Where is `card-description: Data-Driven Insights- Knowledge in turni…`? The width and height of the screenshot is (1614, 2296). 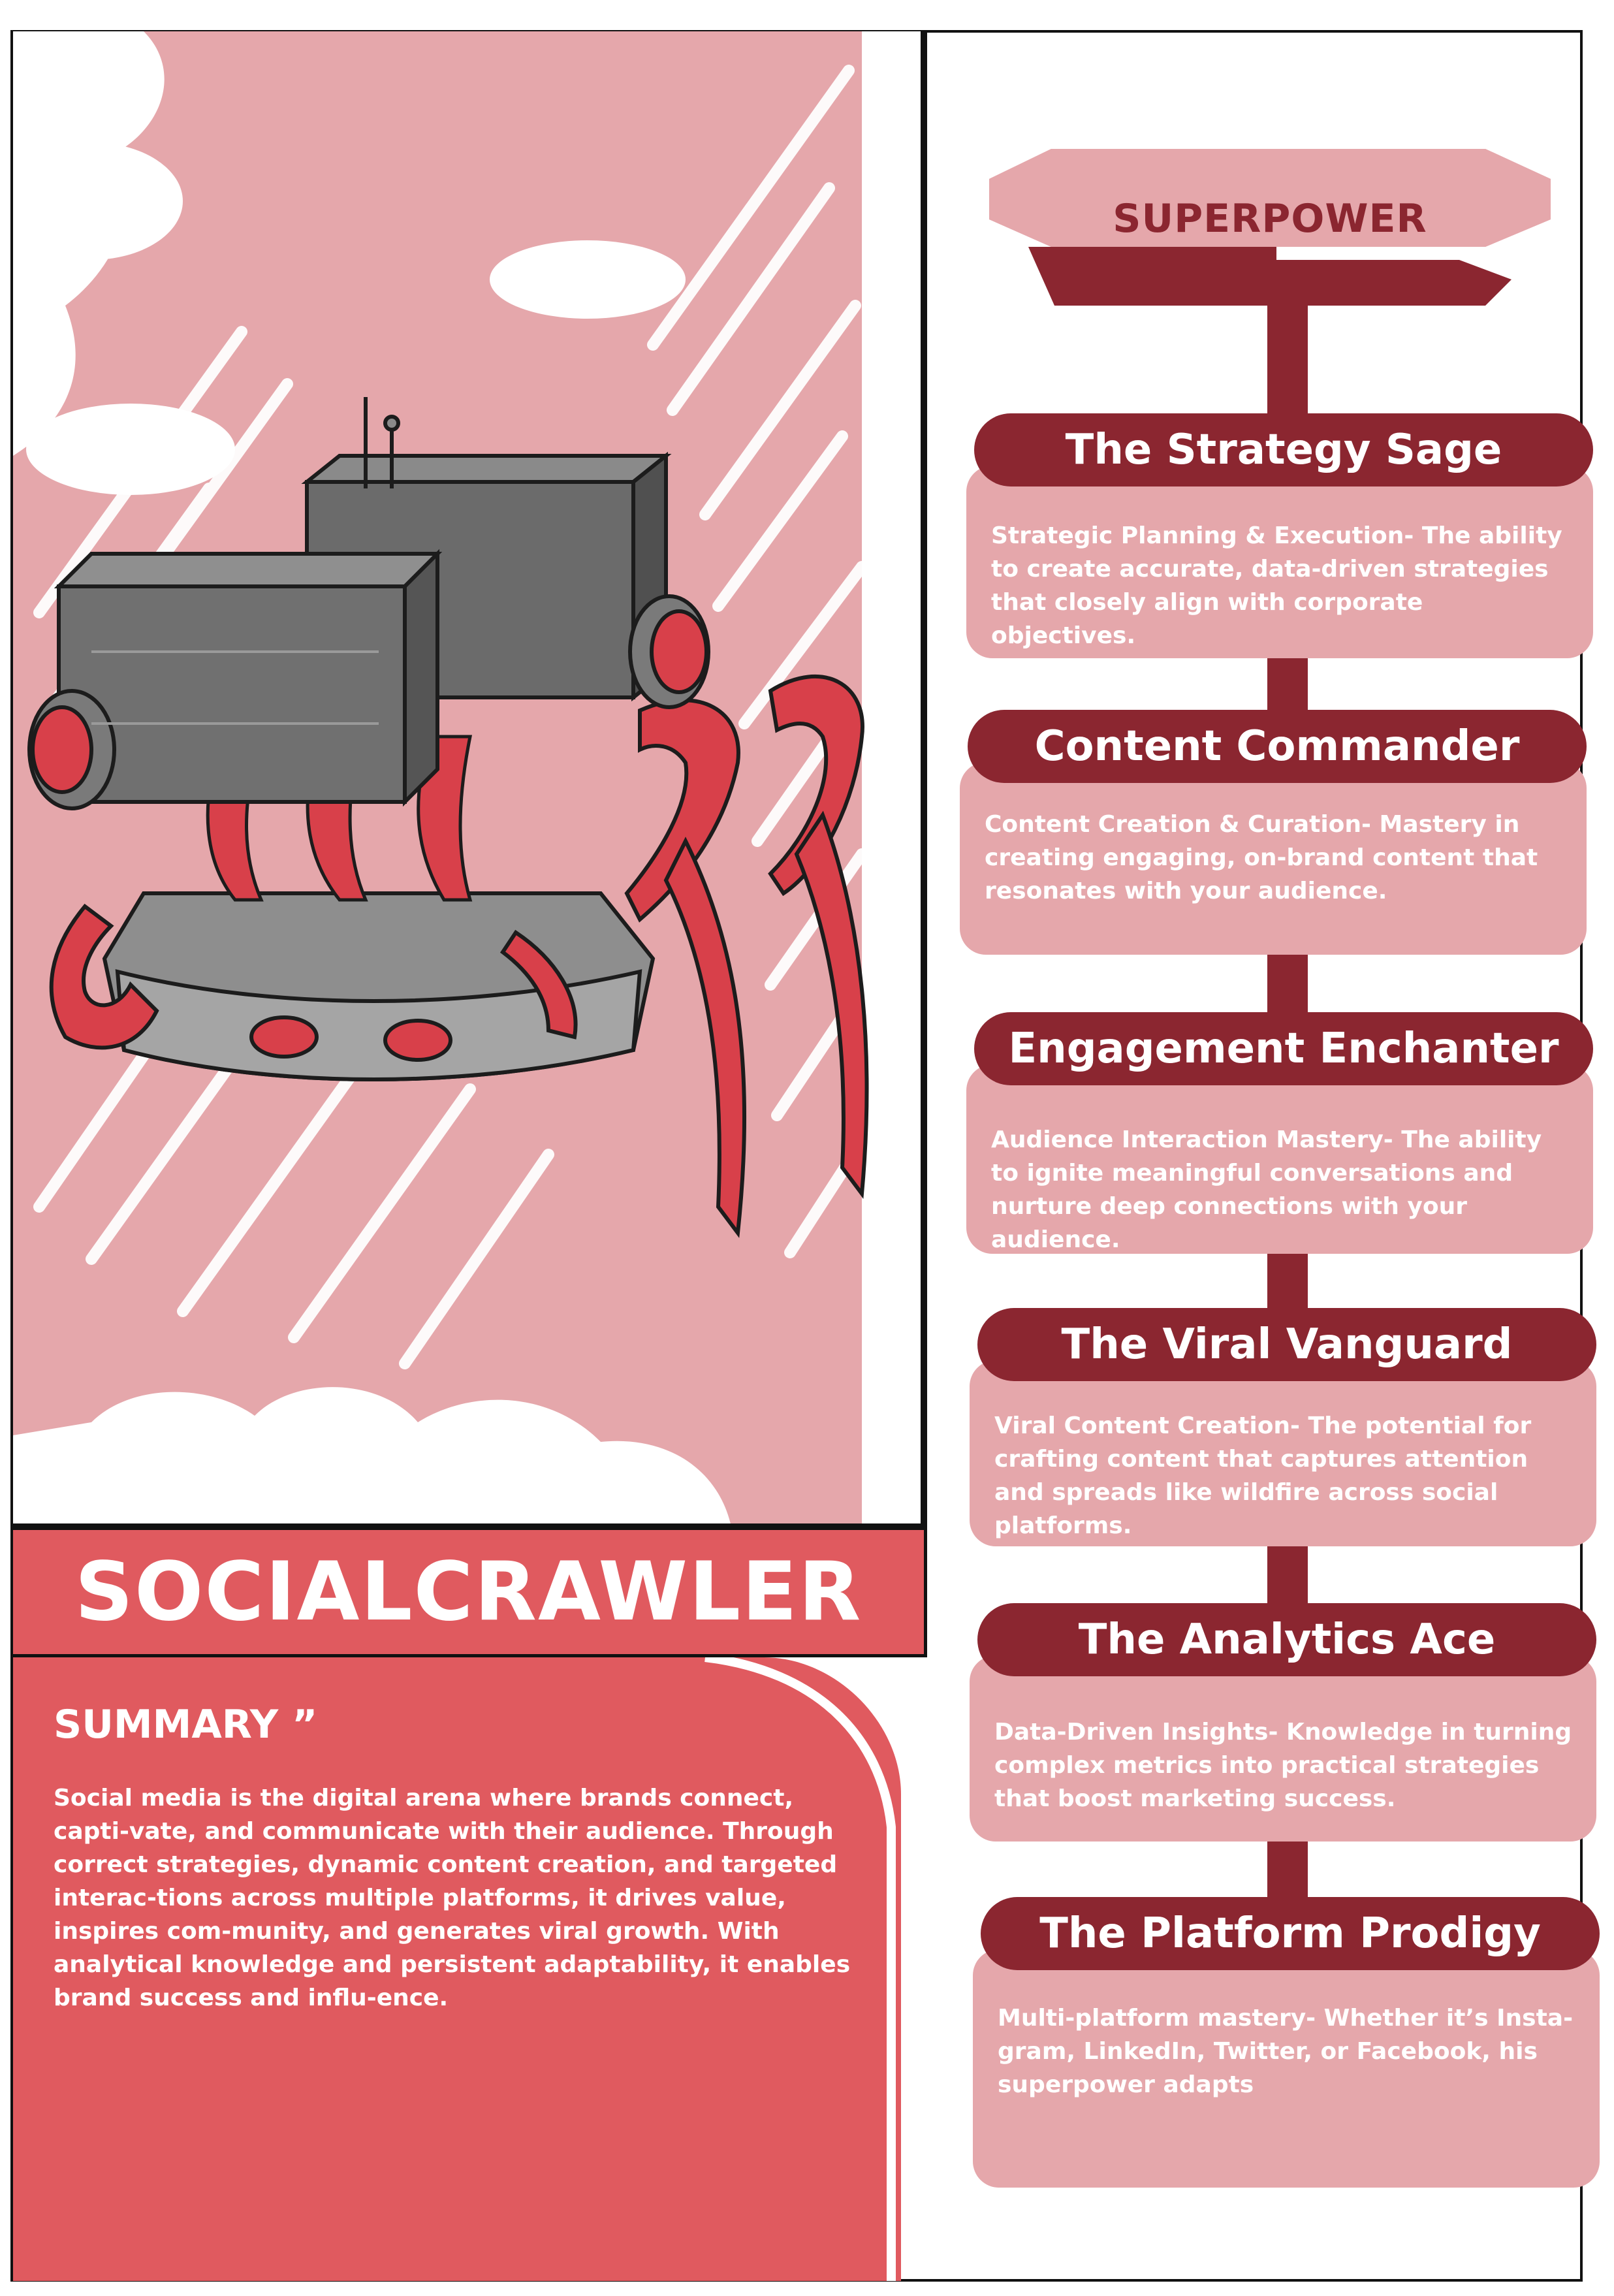 card-description: Data-Driven Insights- Knowledge in turni… is located at coordinates (1283, 1765).